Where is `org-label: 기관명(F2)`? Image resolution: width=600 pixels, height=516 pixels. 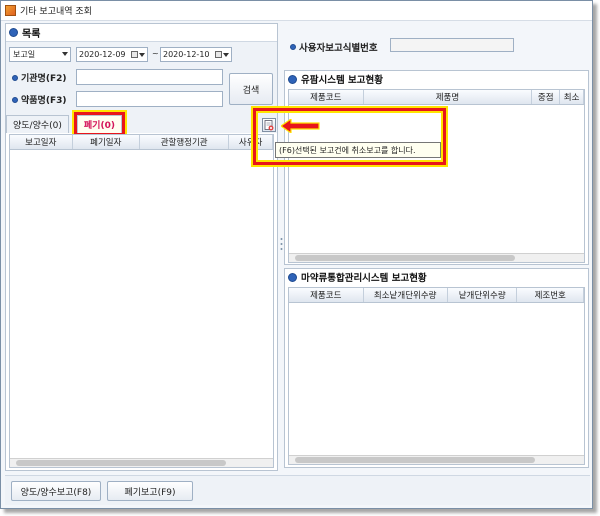
org-label: 기관명(F2) is located at coordinates (39, 77).